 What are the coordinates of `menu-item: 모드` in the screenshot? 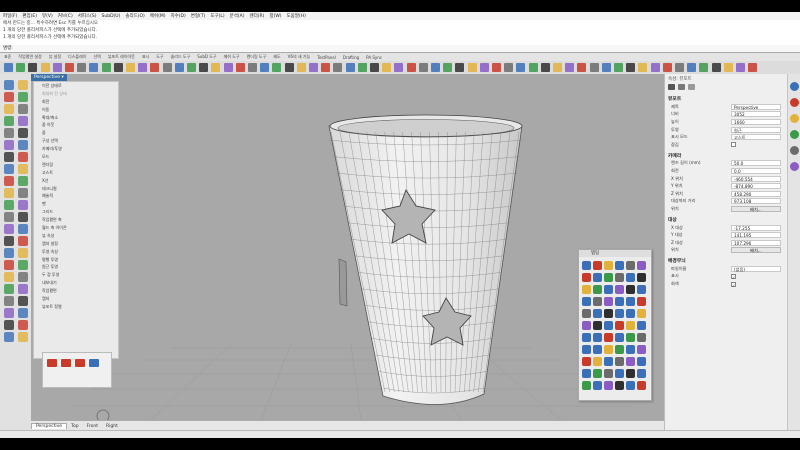 It's located at (76, 157).